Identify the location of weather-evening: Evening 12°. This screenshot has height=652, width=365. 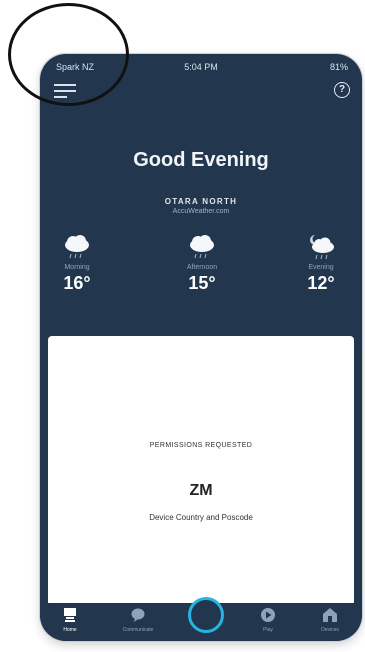
(321, 264).